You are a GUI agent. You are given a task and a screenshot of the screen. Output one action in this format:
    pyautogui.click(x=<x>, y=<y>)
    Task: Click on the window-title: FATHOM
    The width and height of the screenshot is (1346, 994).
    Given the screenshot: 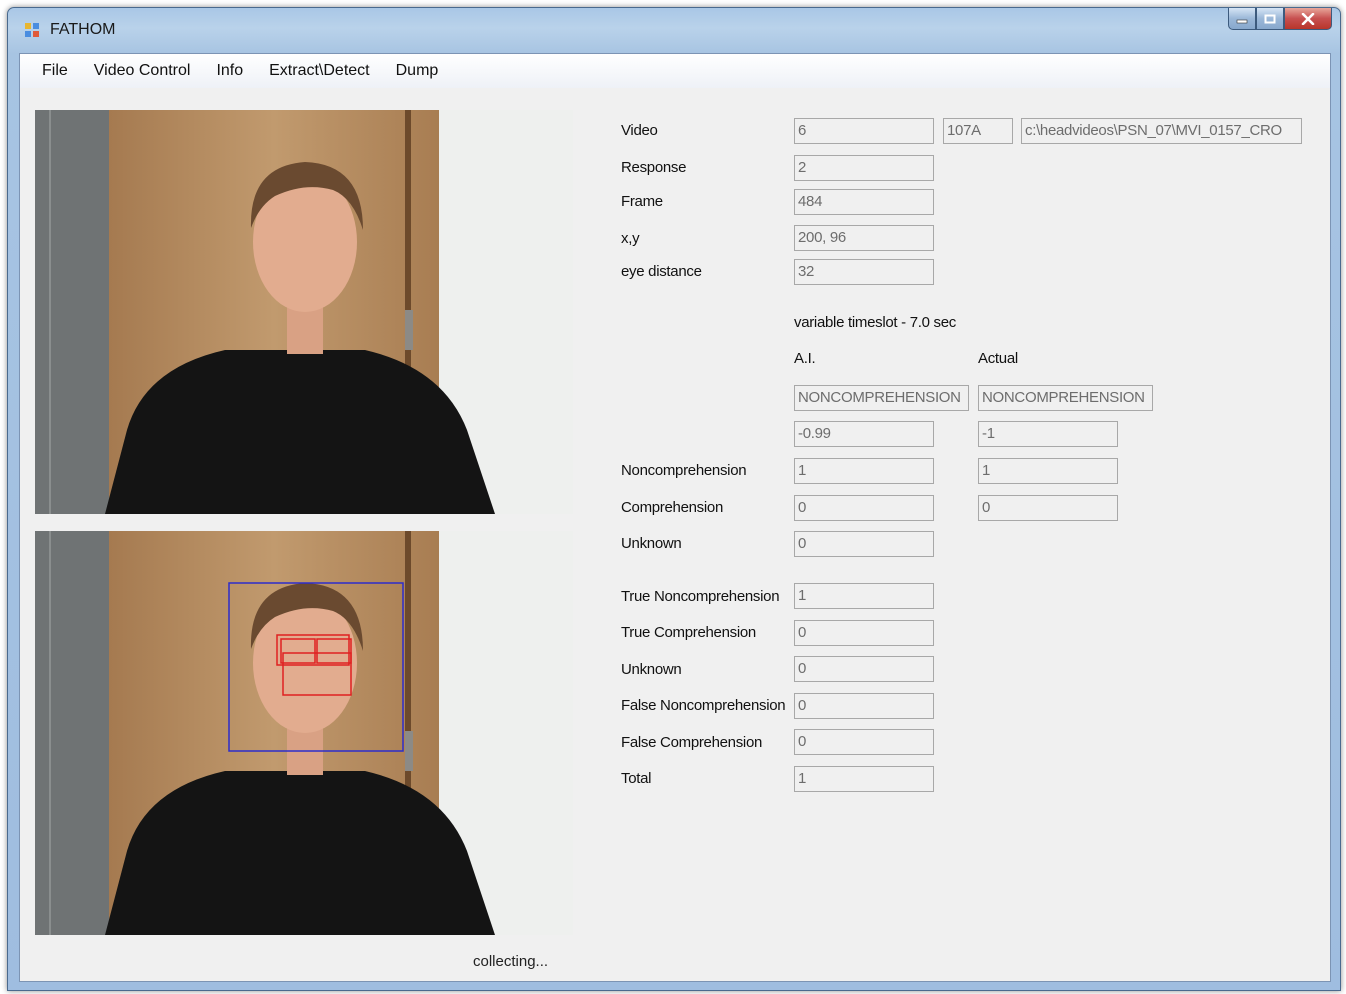 What is the action you would take?
    pyautogui.click(x=83, y=29)
    